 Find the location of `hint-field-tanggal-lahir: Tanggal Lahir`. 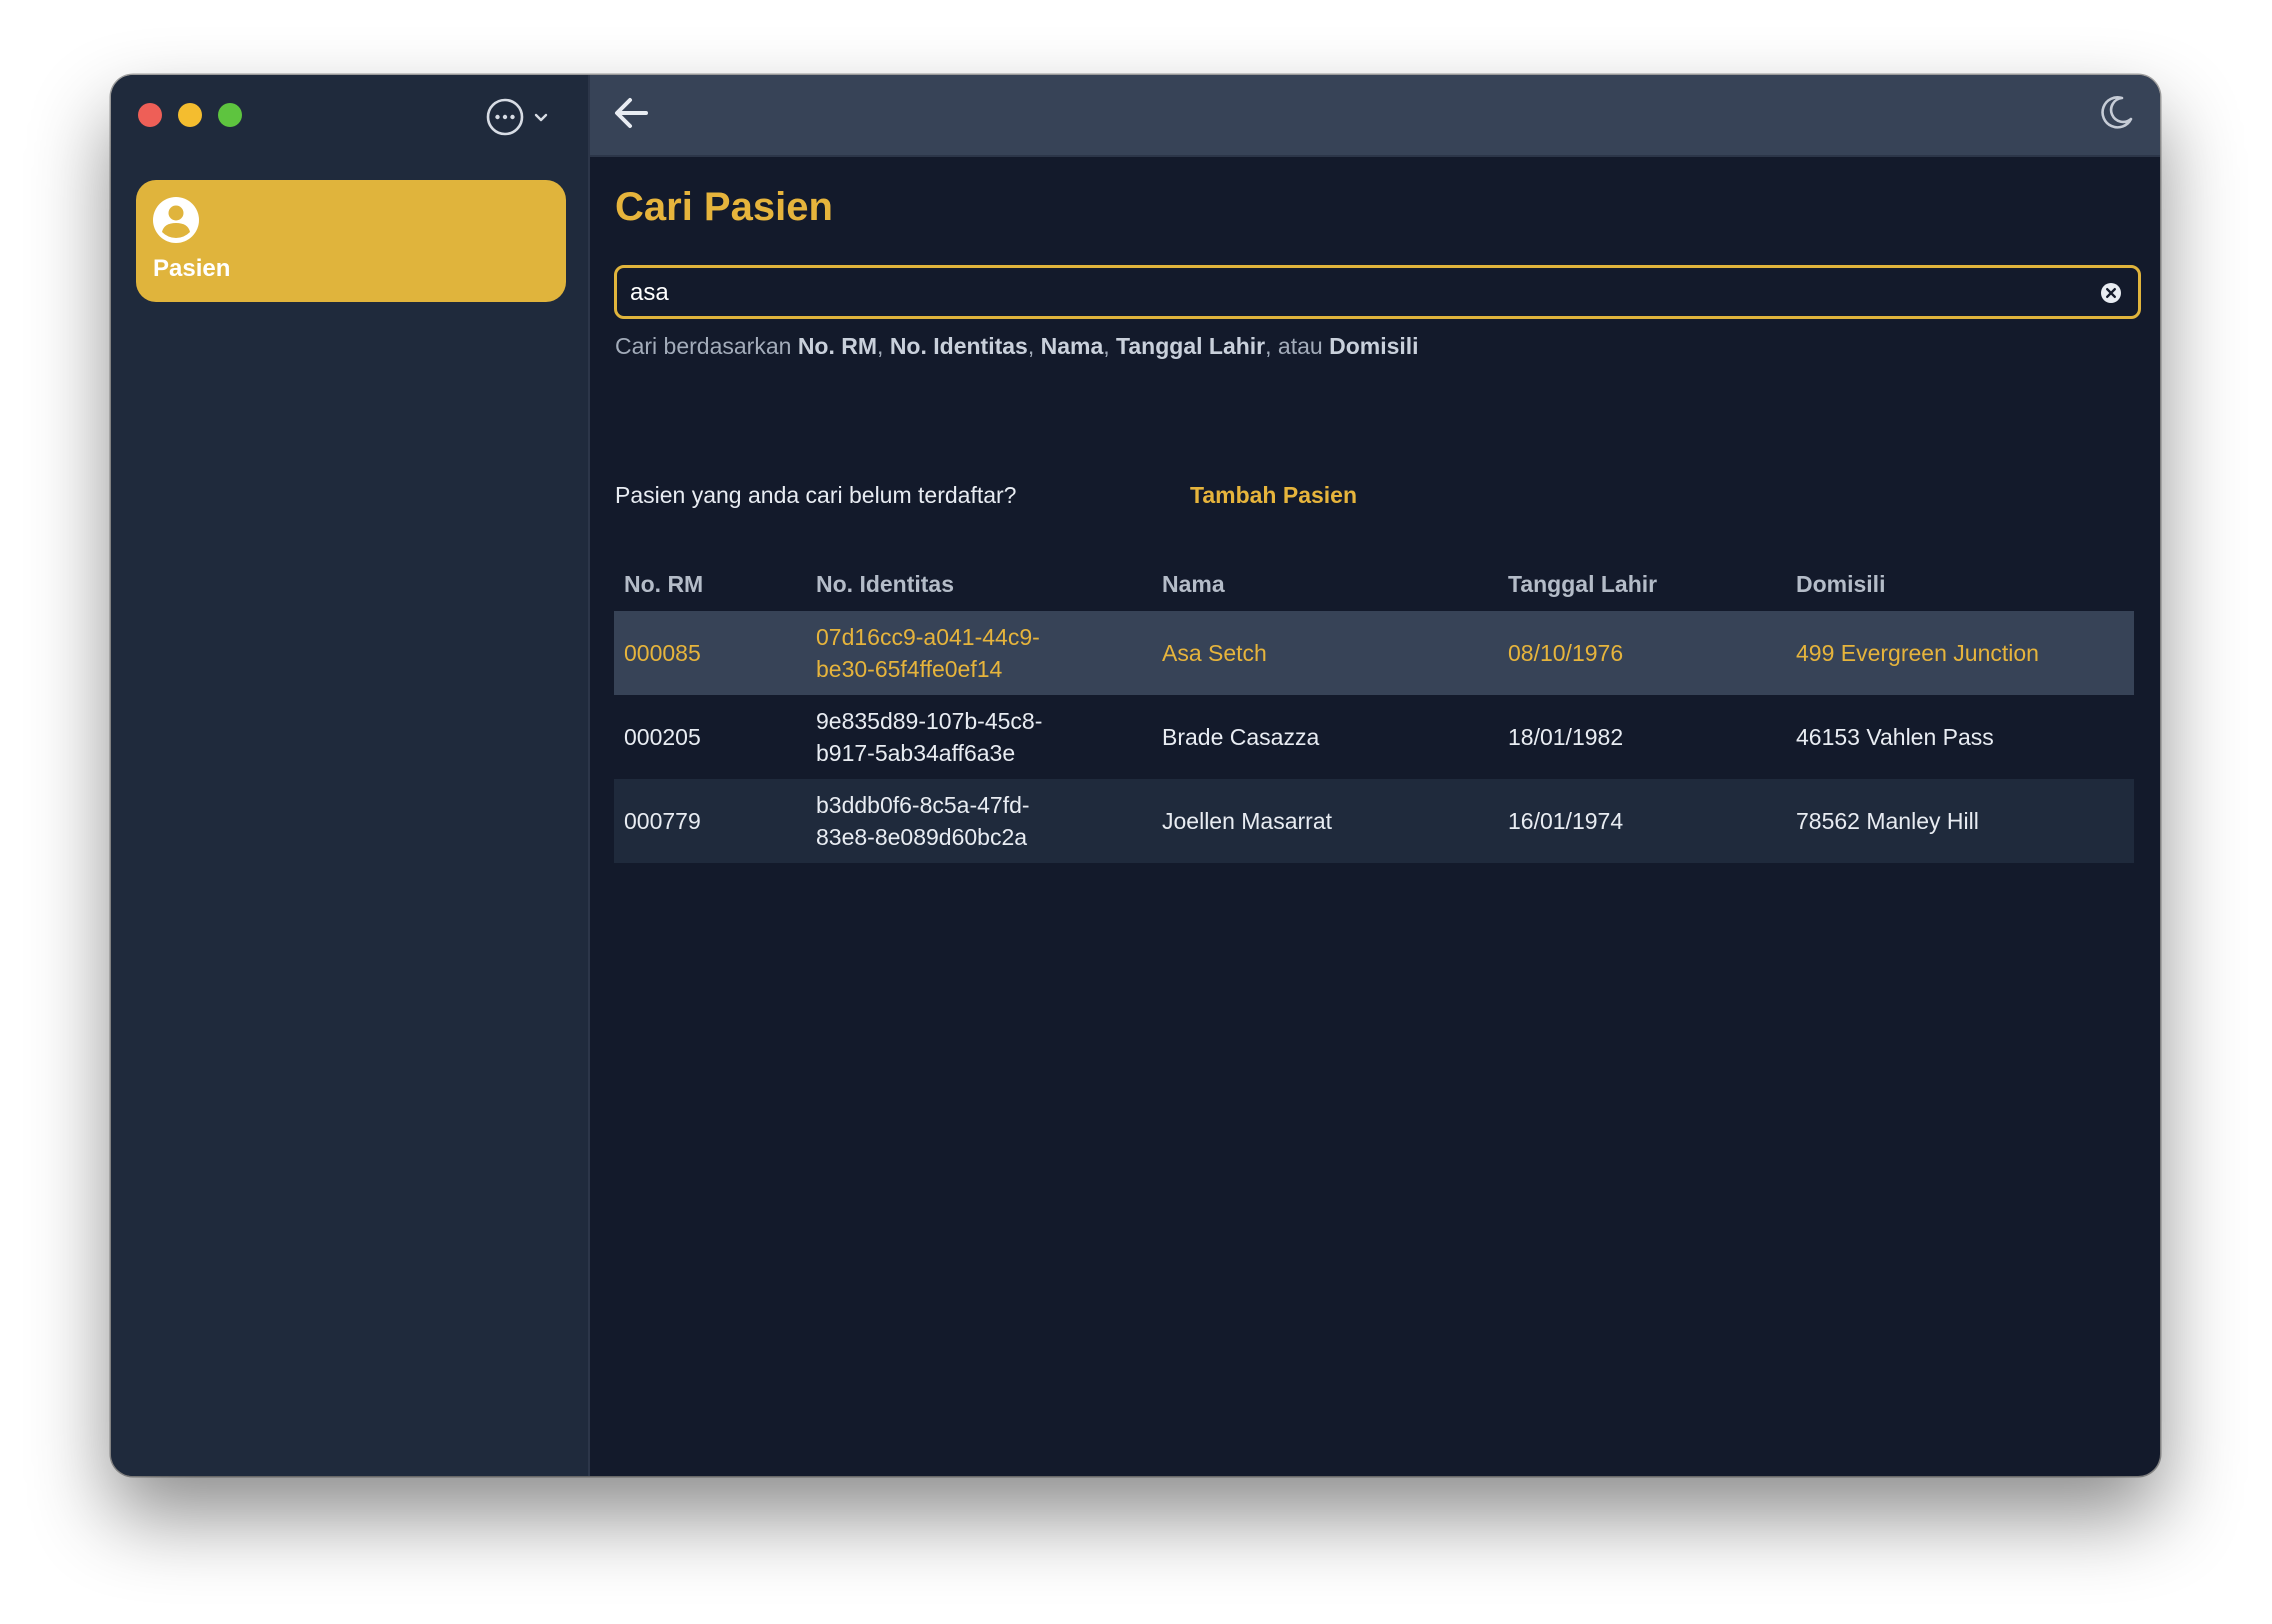

hint-field-tanggal-lahir: Tanggal Lahir is located at coordinates (1191, 346).